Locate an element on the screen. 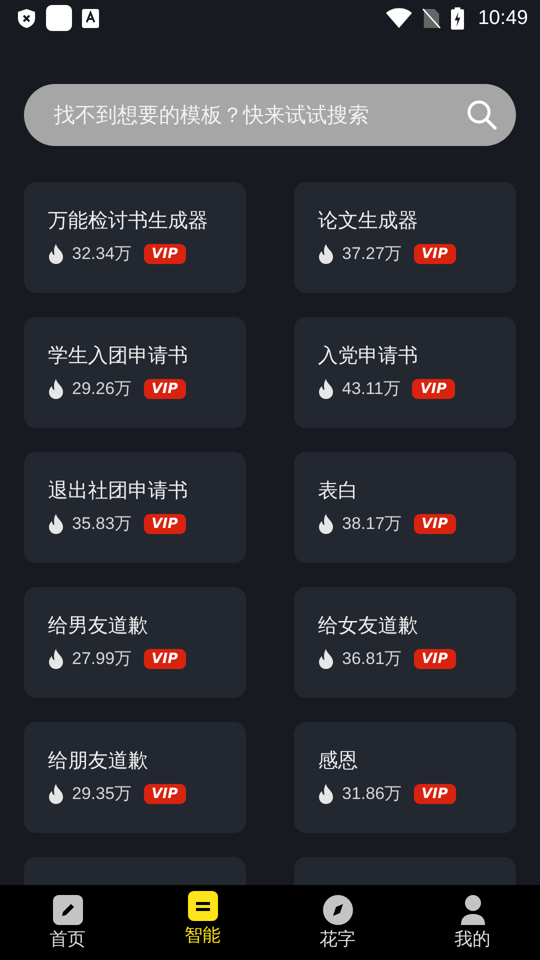 The height and width of the screenshot is (960, 540). template-title: 给朋友道歉 is located at coordinates (98, 760).